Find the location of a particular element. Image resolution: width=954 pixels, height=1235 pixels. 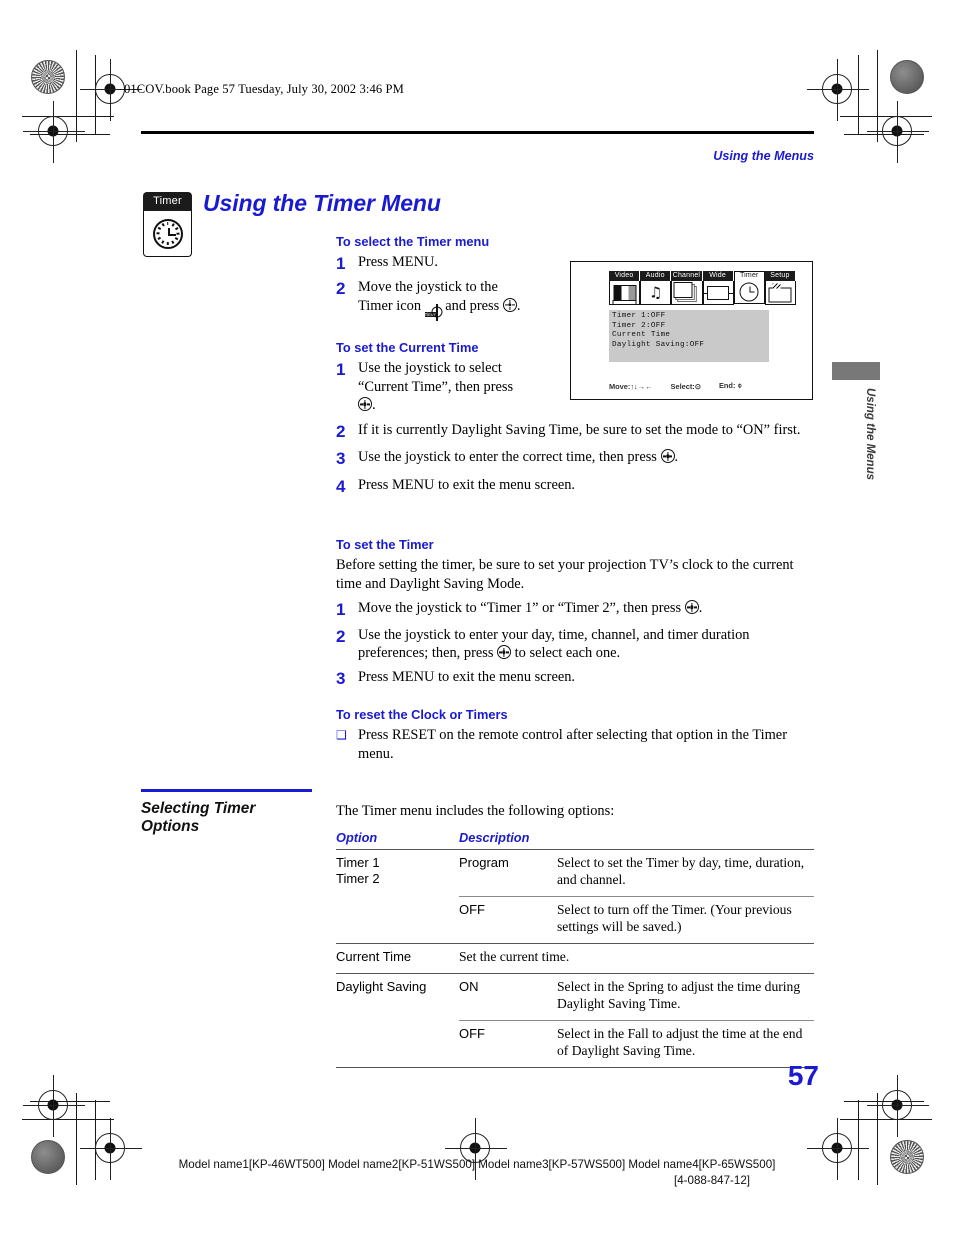

step-text-line2: “Current Time”, then press is located at coordinates (436, 386).